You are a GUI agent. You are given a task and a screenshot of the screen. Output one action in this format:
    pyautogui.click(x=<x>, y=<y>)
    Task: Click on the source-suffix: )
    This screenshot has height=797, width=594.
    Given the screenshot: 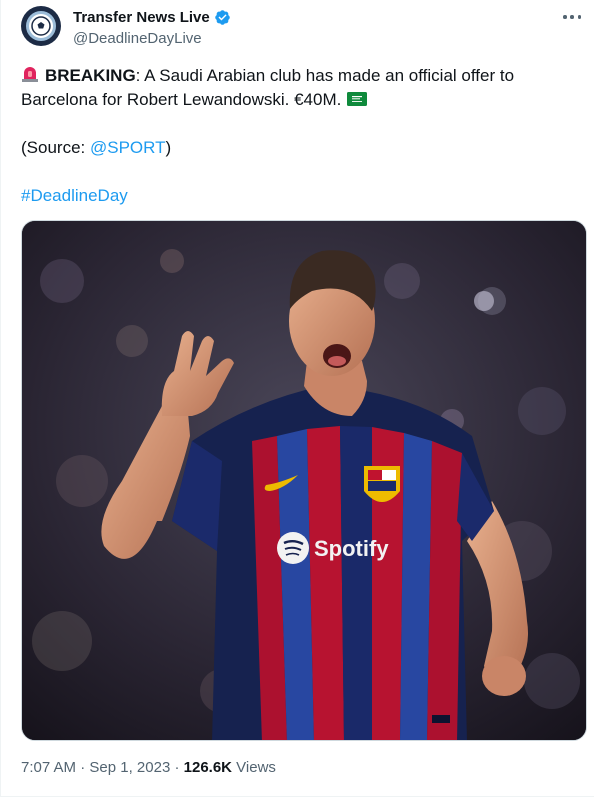 What is the action you would take?
    pyautogui.click(x=168, y=147)
    